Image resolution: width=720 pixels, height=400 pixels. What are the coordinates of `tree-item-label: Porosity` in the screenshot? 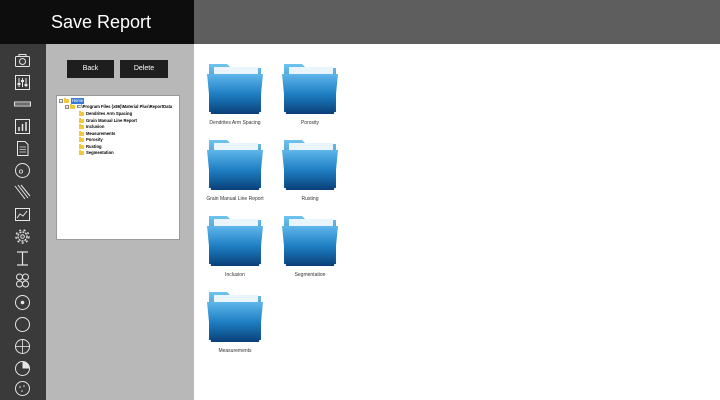 It's located at (94, 139).